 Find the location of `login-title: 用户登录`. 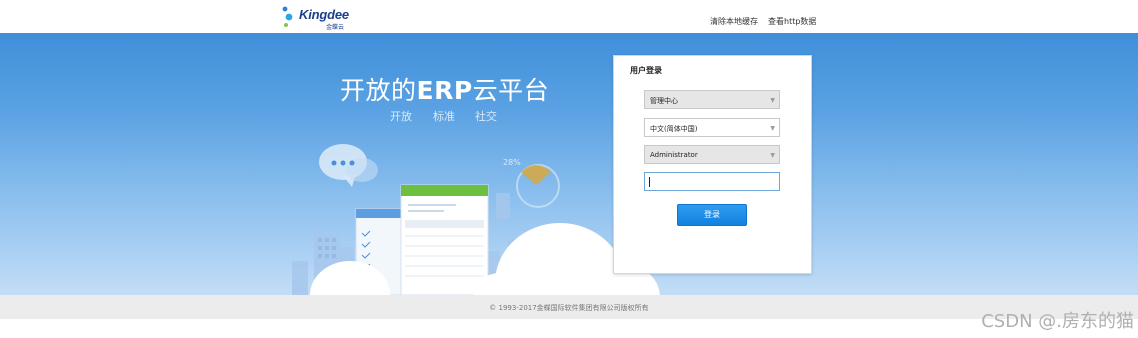

login-title: 用户登录 is located at coordinates (646, 70).